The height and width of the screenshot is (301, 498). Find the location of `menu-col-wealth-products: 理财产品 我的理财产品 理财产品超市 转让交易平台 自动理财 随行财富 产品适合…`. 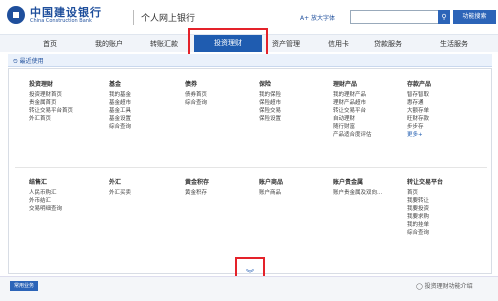

menu-col-wealth-products: 理财产品 我的理财产品 理财产品超市 转让交易平台 自动理财 随行财富 产品适合… is located at coordinates (352, 109).